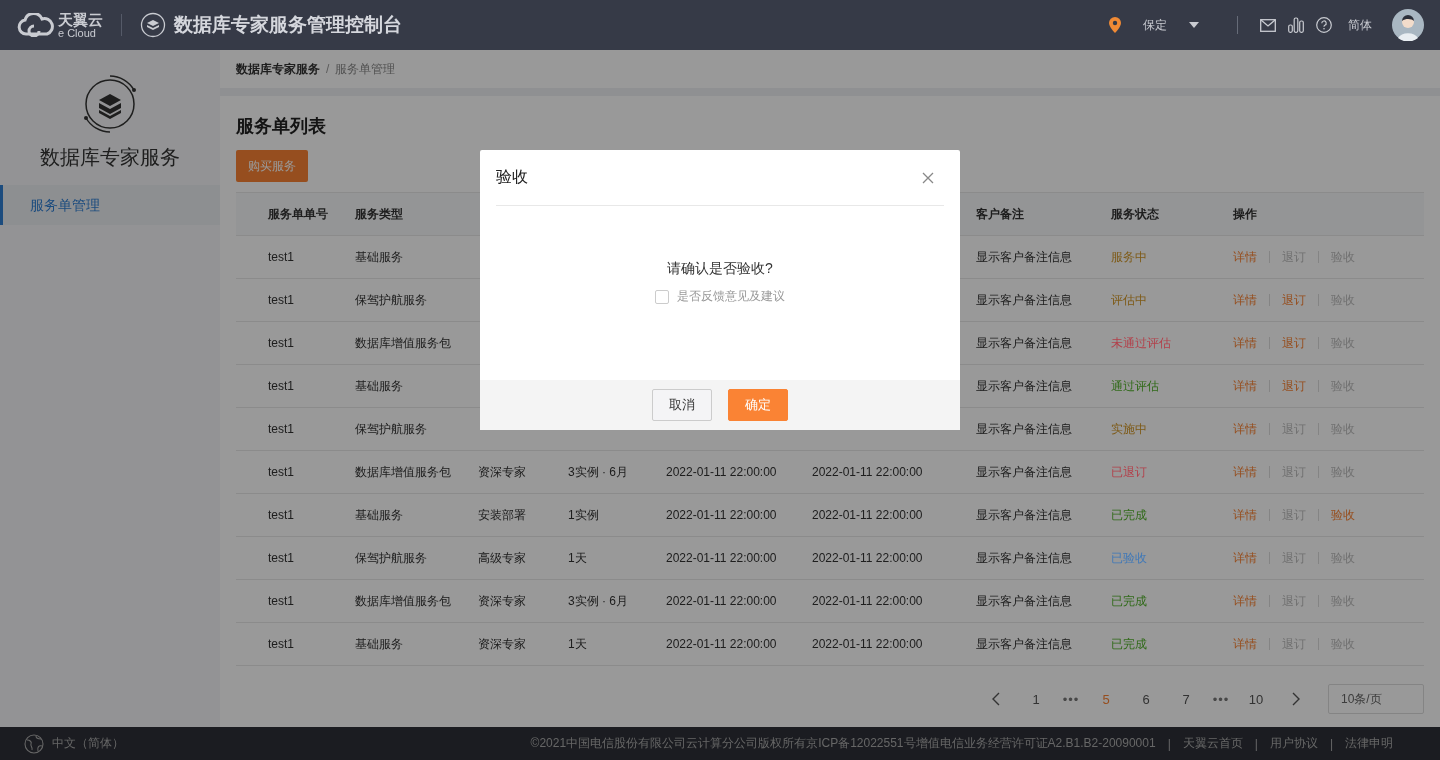 The width and height of the screenshot is (1440, 760). I want to click on table-cell: 1天, so click(577, 557).